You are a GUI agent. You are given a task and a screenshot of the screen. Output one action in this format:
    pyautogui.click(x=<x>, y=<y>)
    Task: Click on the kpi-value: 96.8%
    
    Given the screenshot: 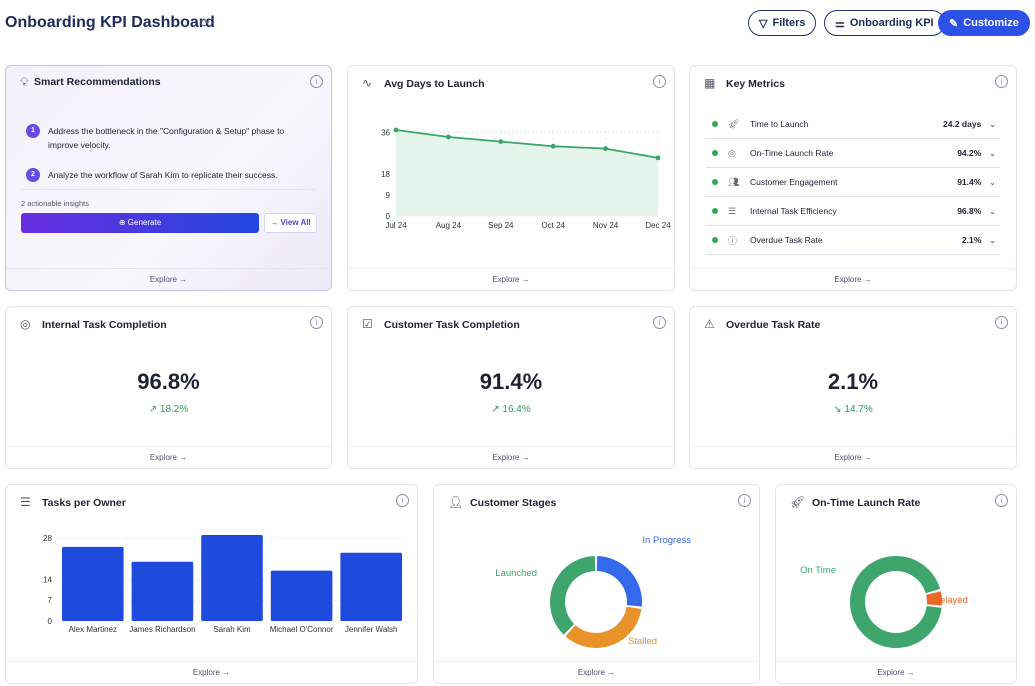 What is the action you would take?
    pyautogui.click(x=168, y=381)
    